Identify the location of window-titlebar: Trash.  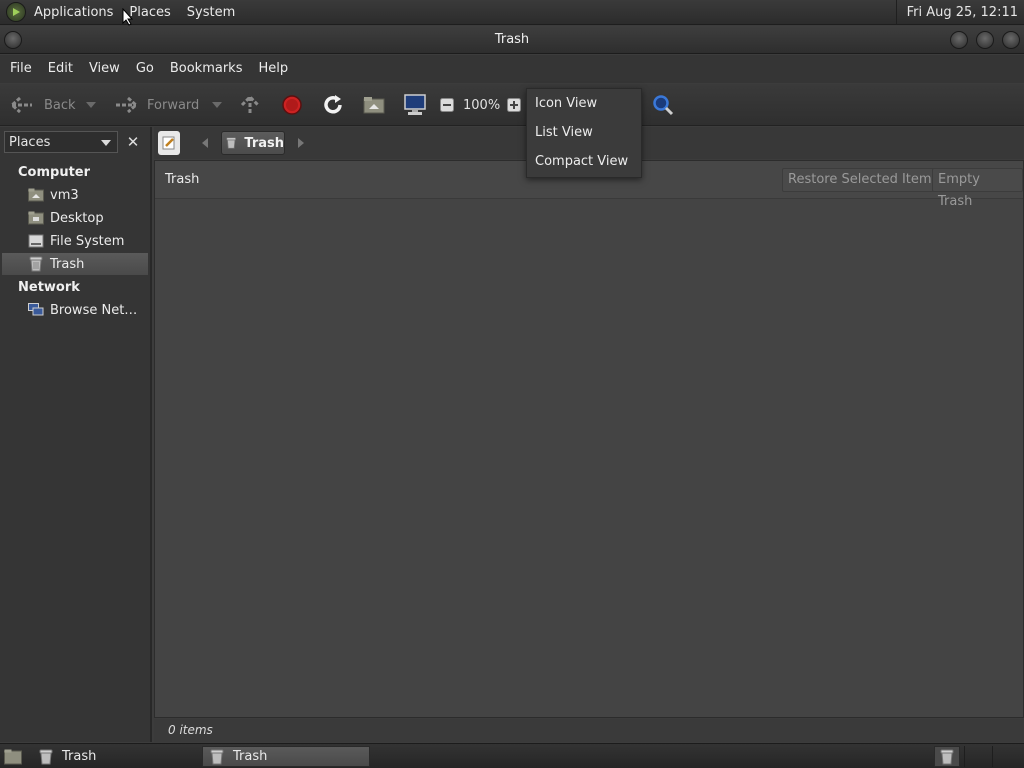
(512, 40).